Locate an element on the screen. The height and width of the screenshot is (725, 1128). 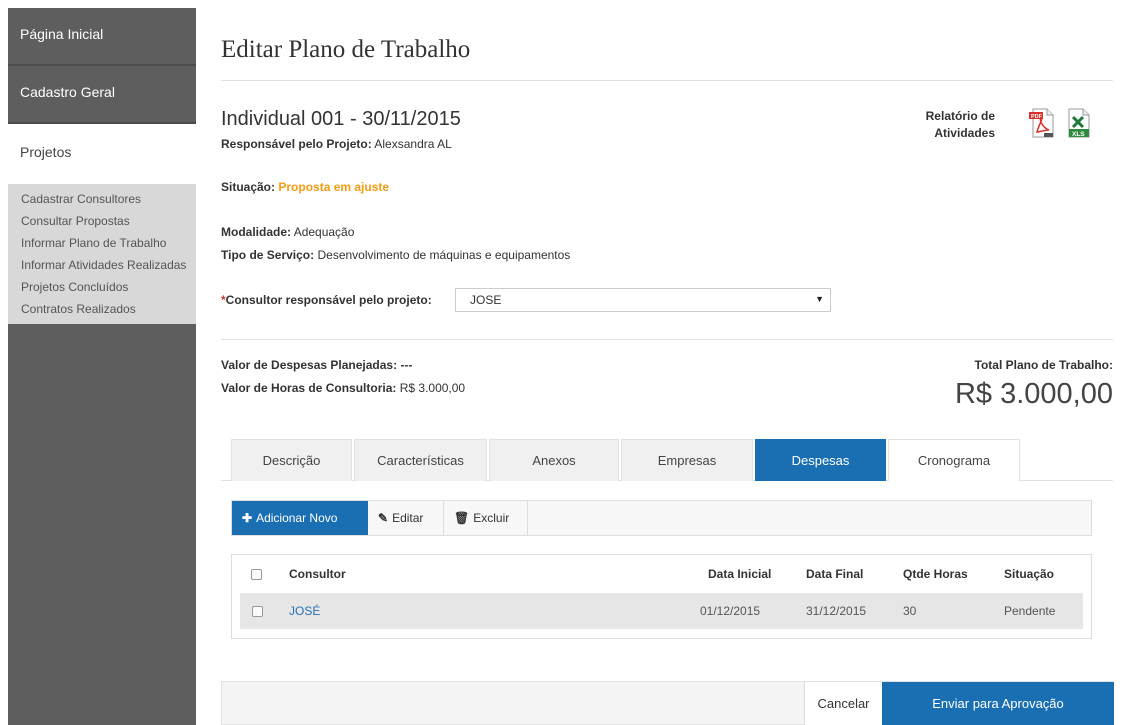
situacao-field: Situação: Proposta em ajuste is located at coordinates (305, 187).